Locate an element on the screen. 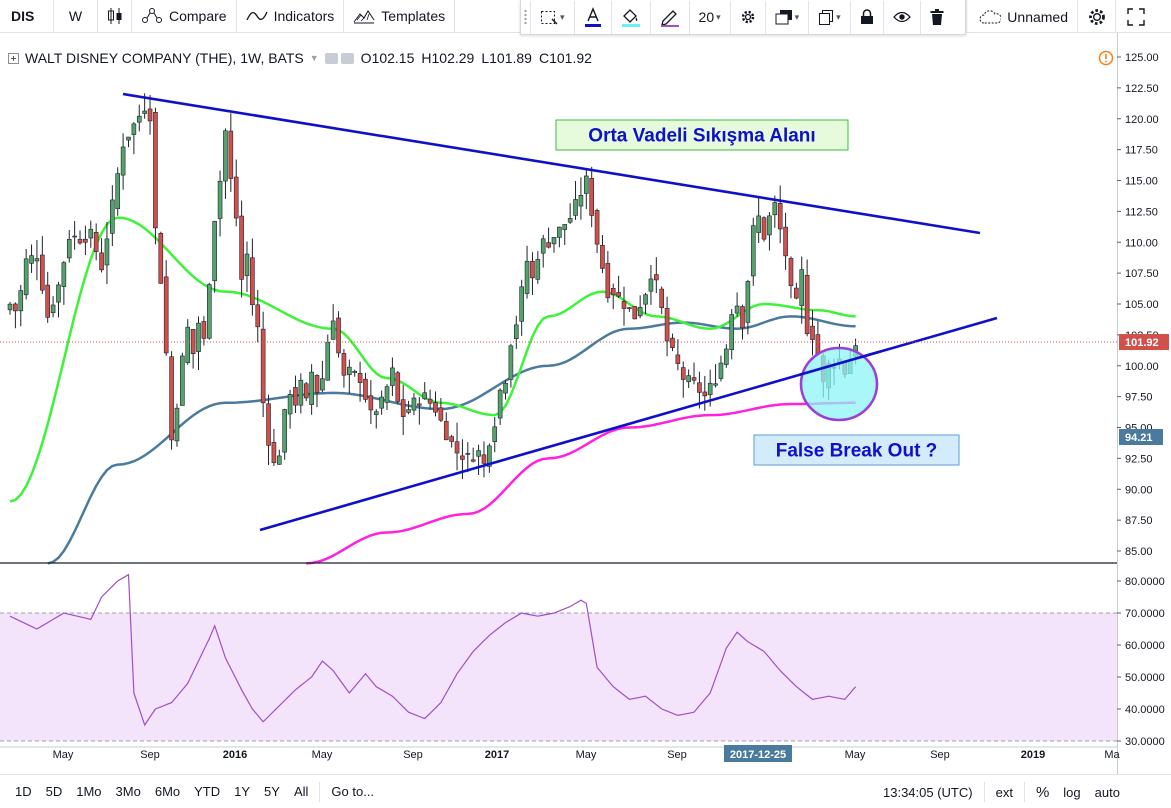 This screenshot has height=808, width=1171. visibility-icon is located at coordinates (331, 58).